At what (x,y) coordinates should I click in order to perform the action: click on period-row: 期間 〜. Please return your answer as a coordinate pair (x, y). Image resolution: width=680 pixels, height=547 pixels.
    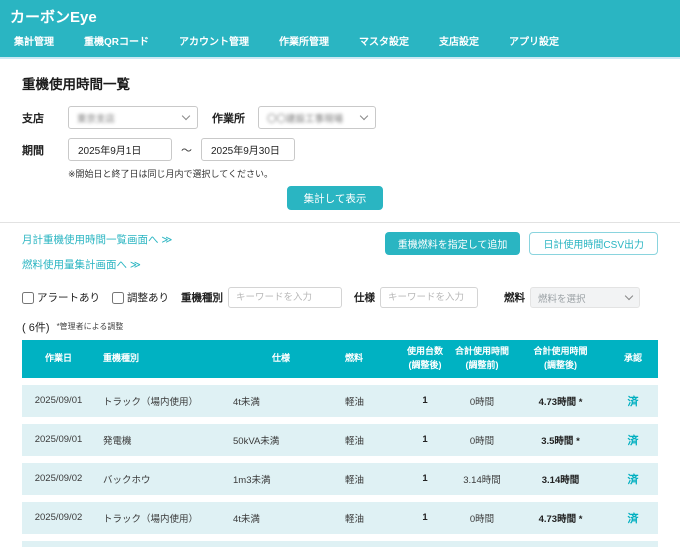
    Looking at the image, I should click on (340, 149).